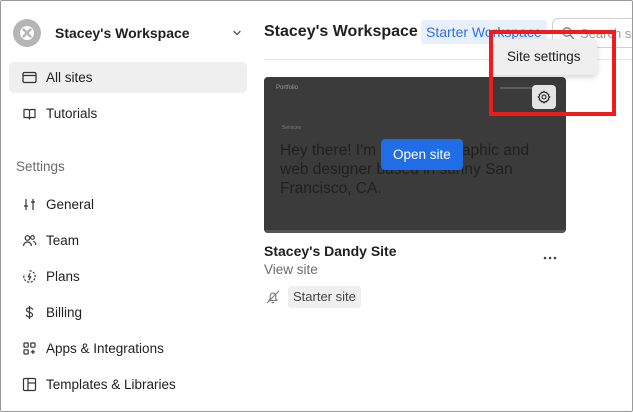 The image size is (633, 412). I want to click on sliders-icon, so click(29, 205).